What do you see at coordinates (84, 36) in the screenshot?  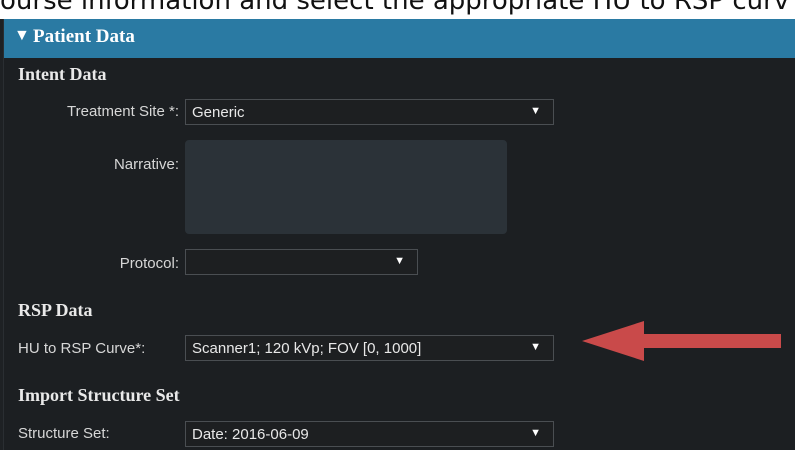 I see `panel-title: Patient Data` at bounding box center [84, 36].